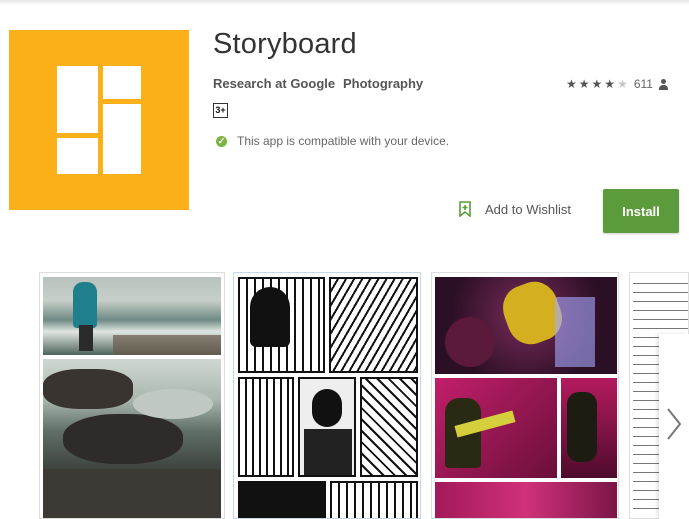  What do you see at coordinates (663, 84) in the screenshot?
I see `person-icon` at bounding box center [663, 84].